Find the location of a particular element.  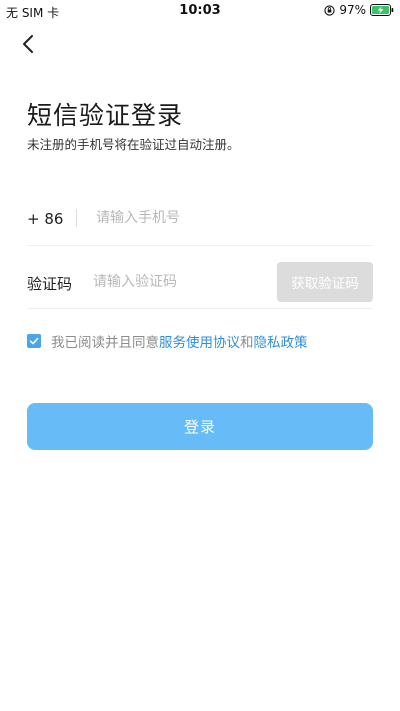

agree-checkbox is located at coordinates (34, 341).